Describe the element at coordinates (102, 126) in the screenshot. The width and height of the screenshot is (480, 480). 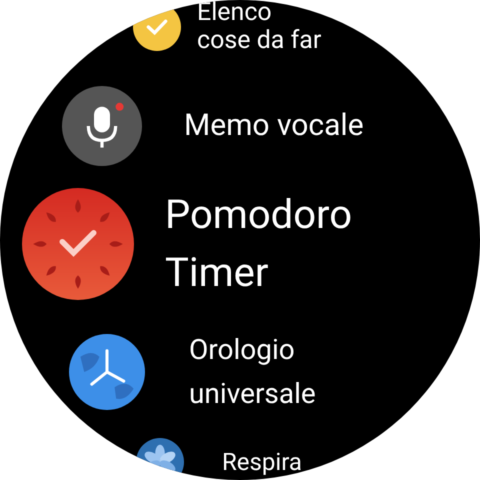
I see `microphone-icon` at that location.